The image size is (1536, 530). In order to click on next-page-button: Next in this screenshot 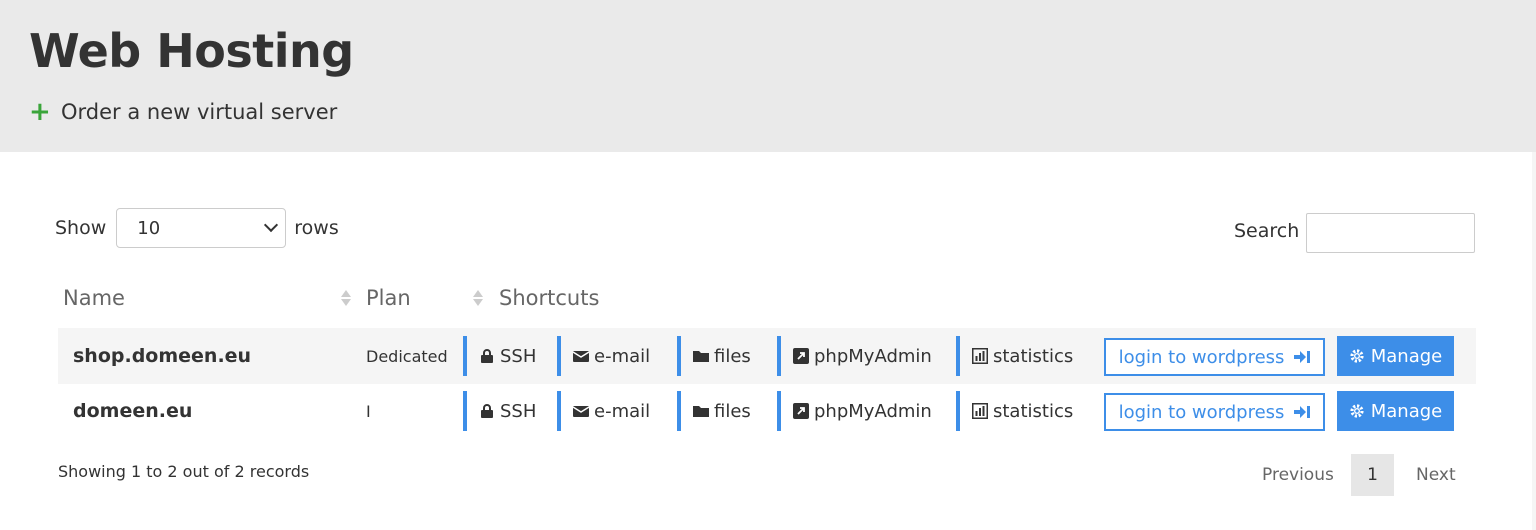, I will do `click(1436, 475)`.